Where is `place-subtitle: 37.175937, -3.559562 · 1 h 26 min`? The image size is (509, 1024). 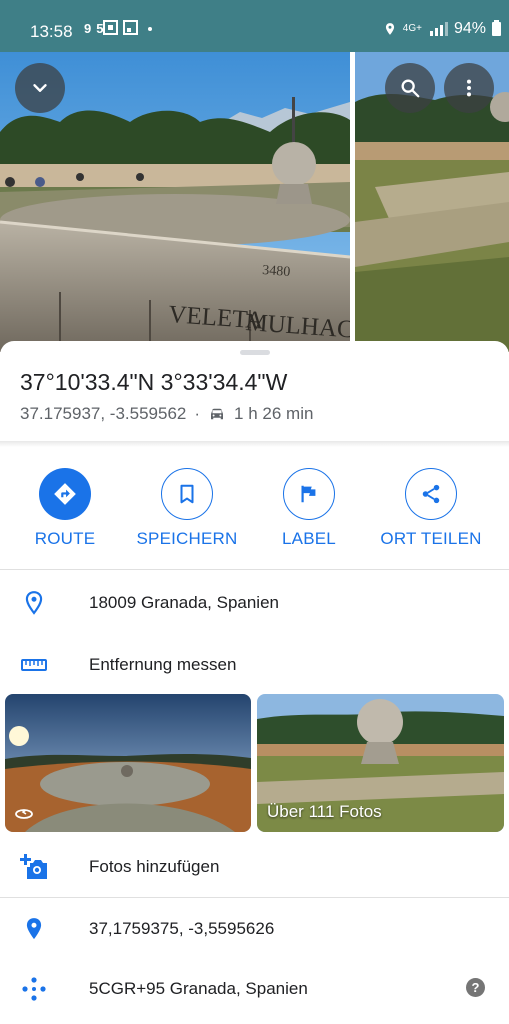 place-subtitle: 37.175937, -3.559562 · 1 h 26 min is located at coordinates (166, 414).